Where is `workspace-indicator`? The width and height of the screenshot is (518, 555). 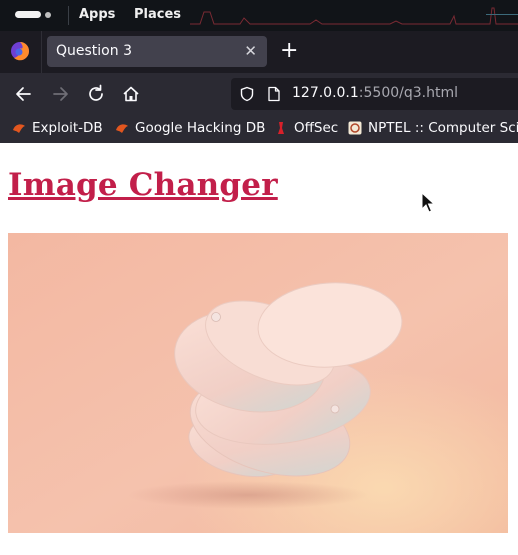 workspace-indicator is located at coordinates (48, 15).